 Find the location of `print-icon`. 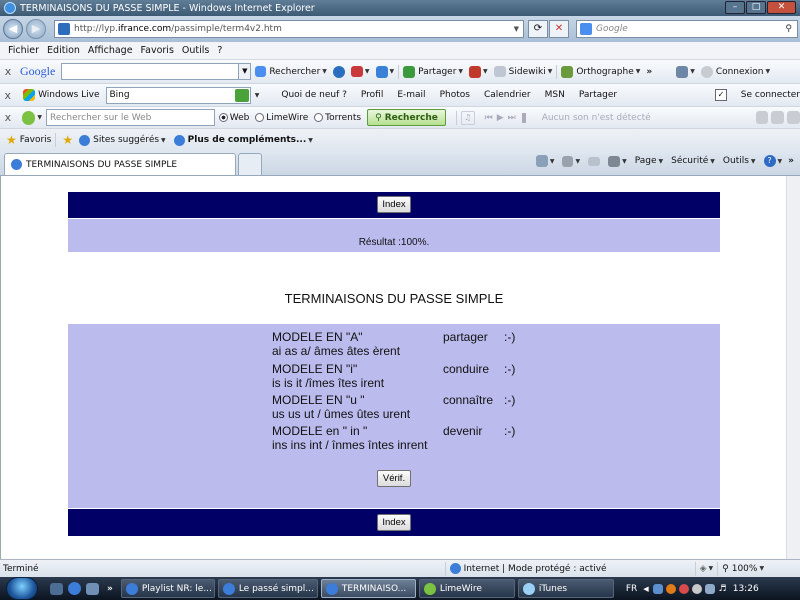

print-icon is located at coordinates (614, 161).